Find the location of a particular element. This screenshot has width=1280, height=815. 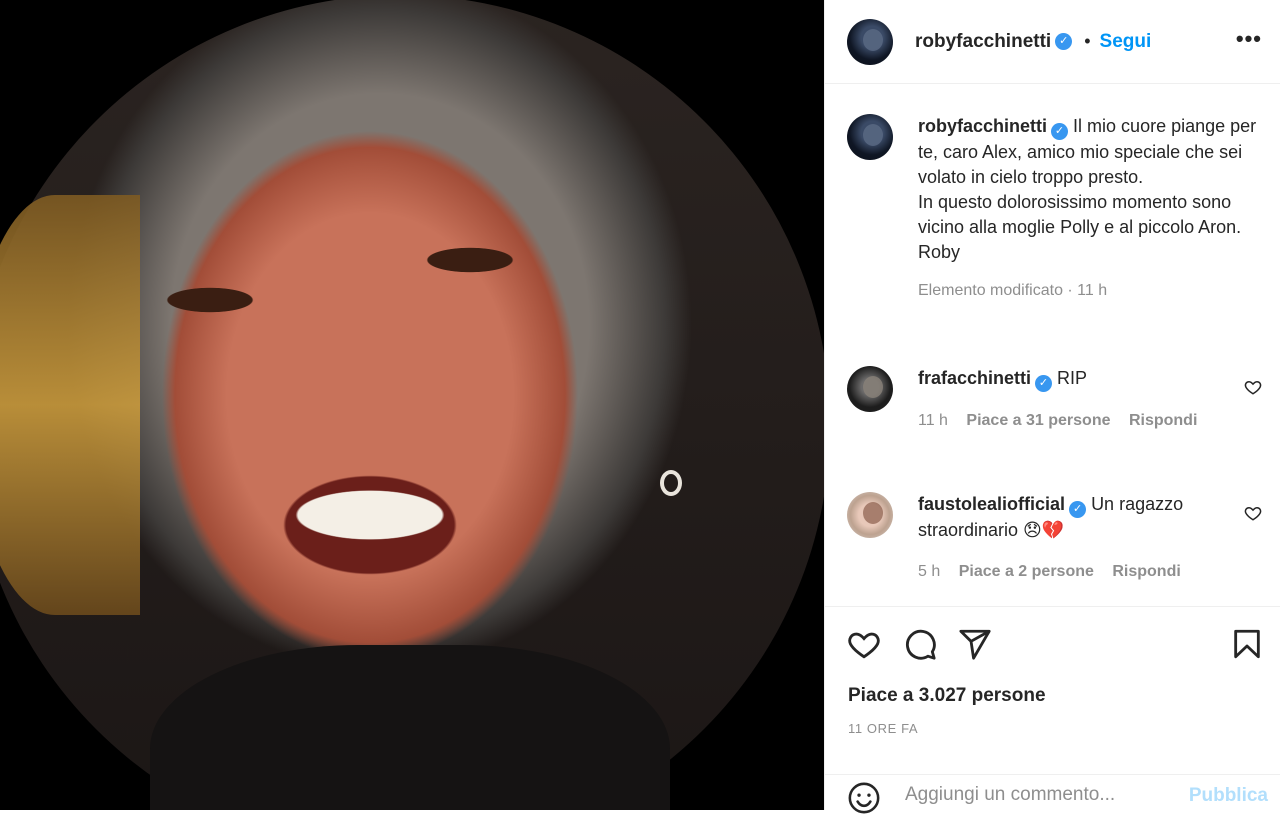

follow-button: Segui is located at coordinates (1126, 42).